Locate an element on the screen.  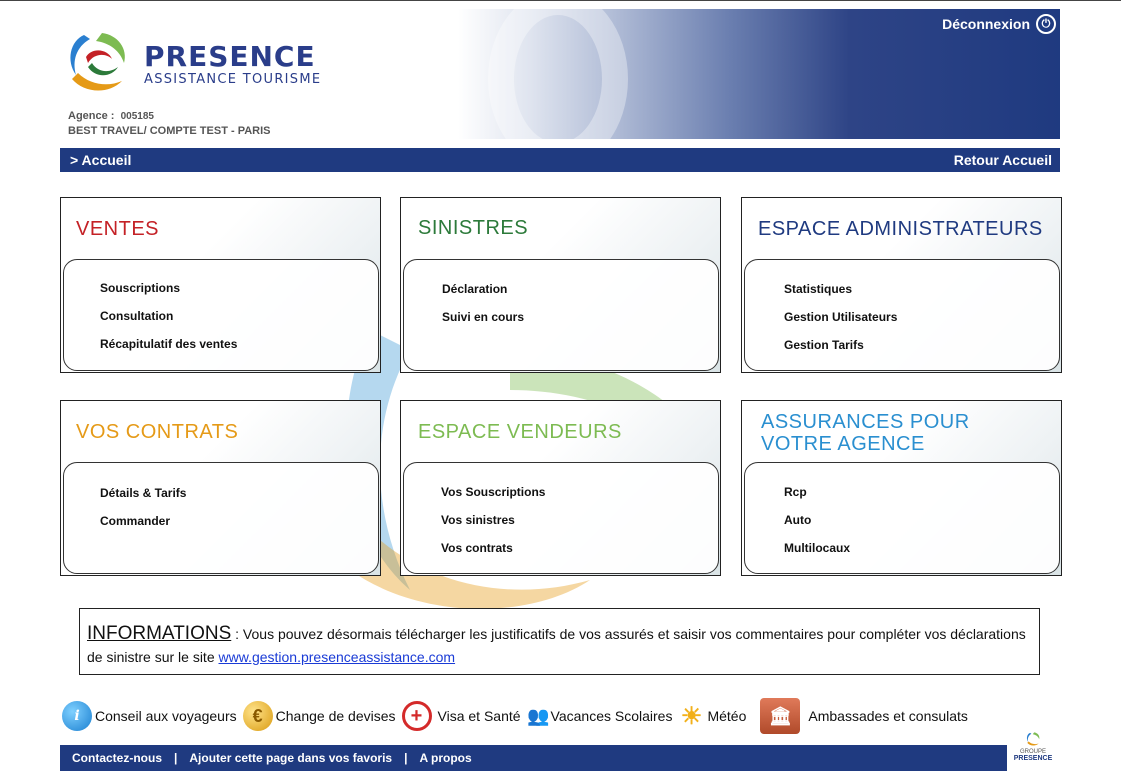
service-vacances-scolaires: 👥 Vacances Scolaires is located at coordinates (600, 716).